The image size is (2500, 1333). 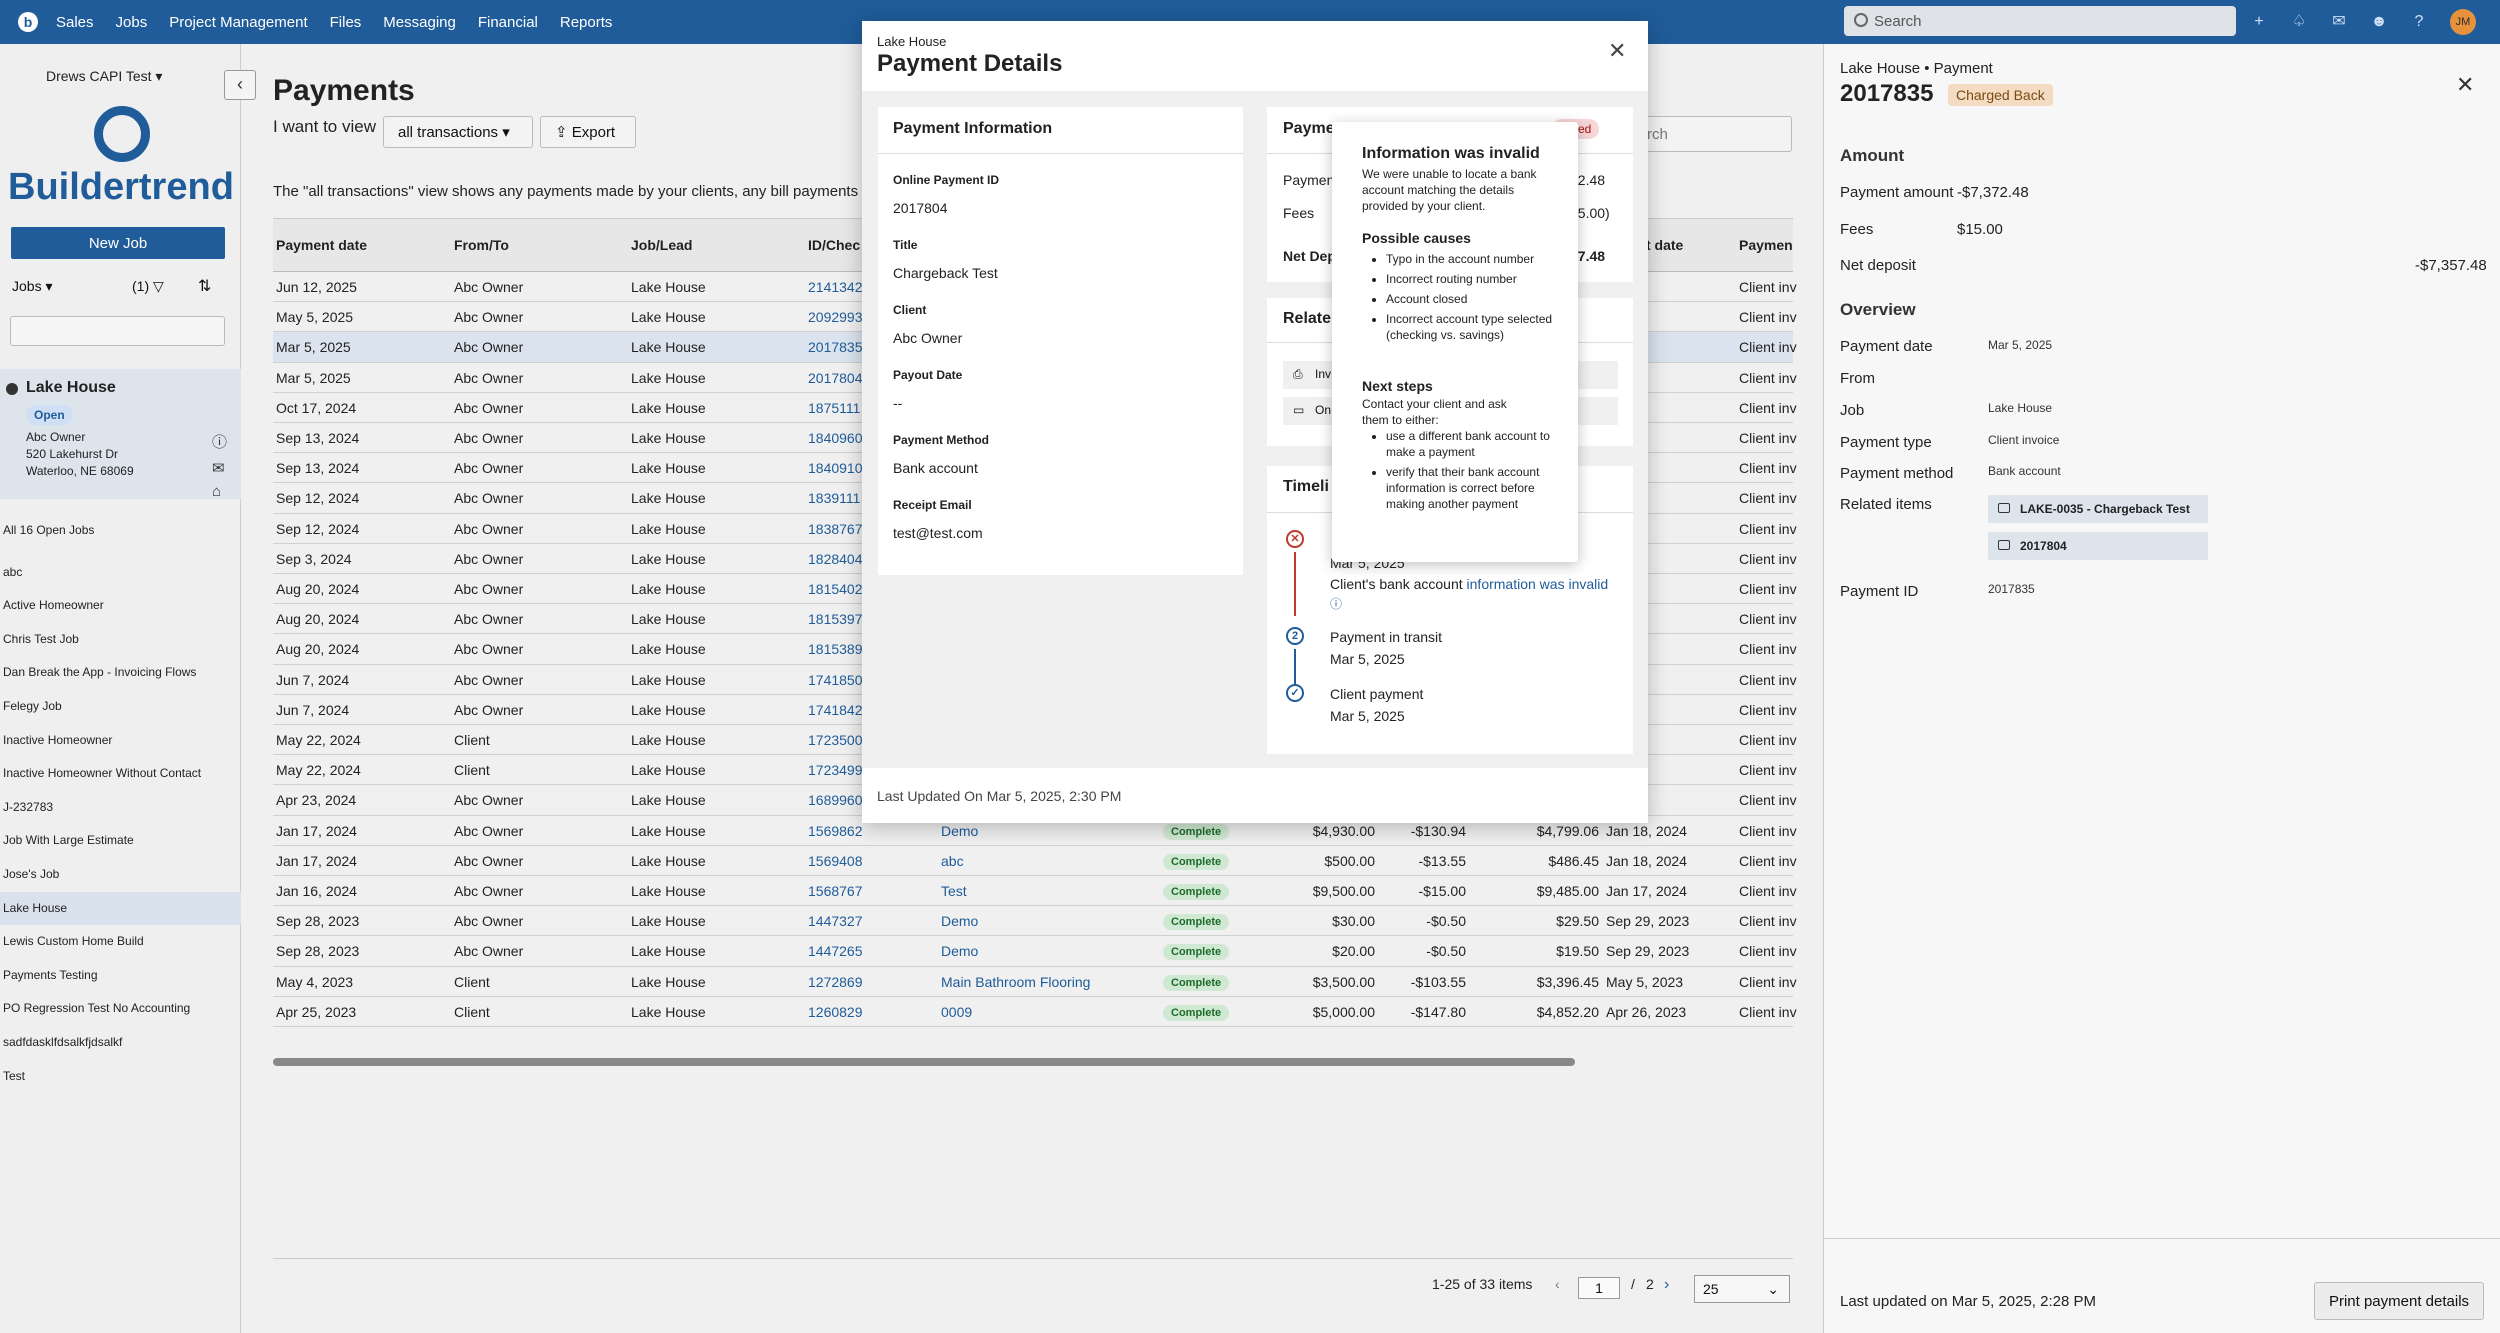 What do you see at coordinates (120, 673) in the screenshot?
I see `job-list-item: Dan Break the App - Invoicing Flows` at bounding box center [120, 673].